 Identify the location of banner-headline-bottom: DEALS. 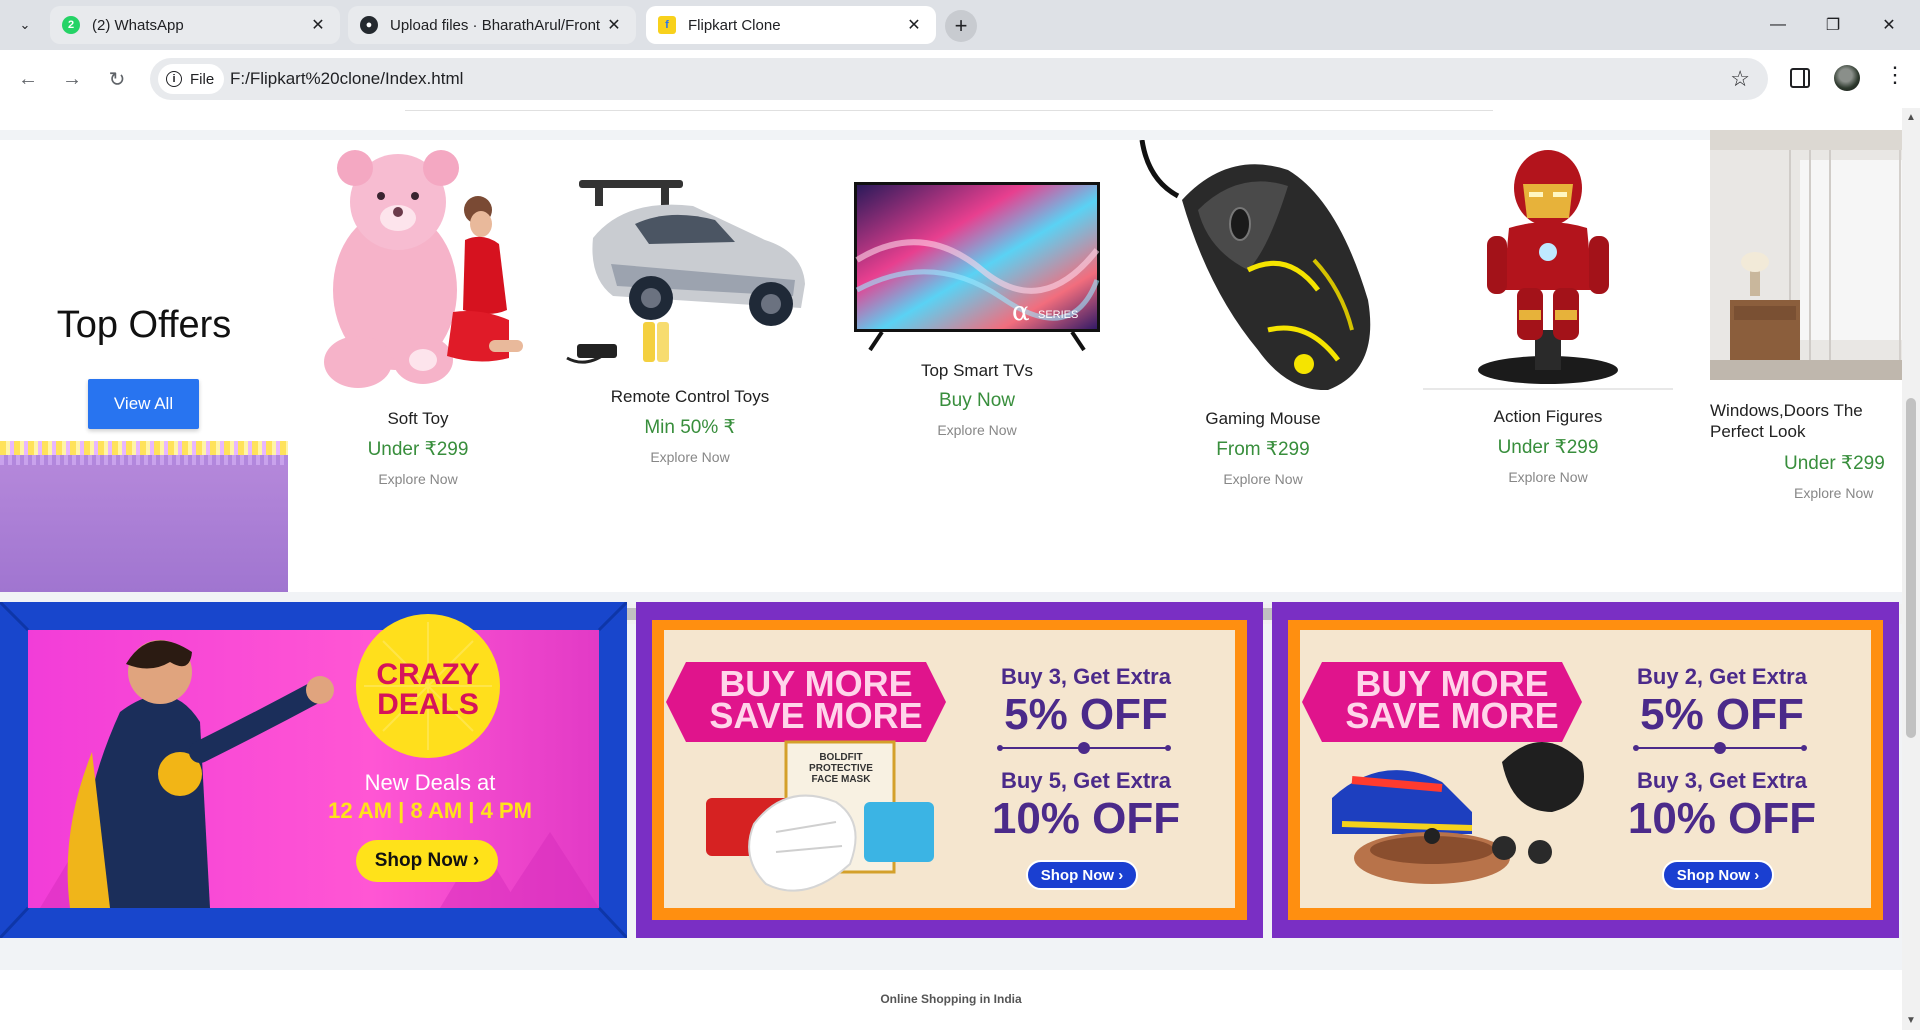
(428, 704).